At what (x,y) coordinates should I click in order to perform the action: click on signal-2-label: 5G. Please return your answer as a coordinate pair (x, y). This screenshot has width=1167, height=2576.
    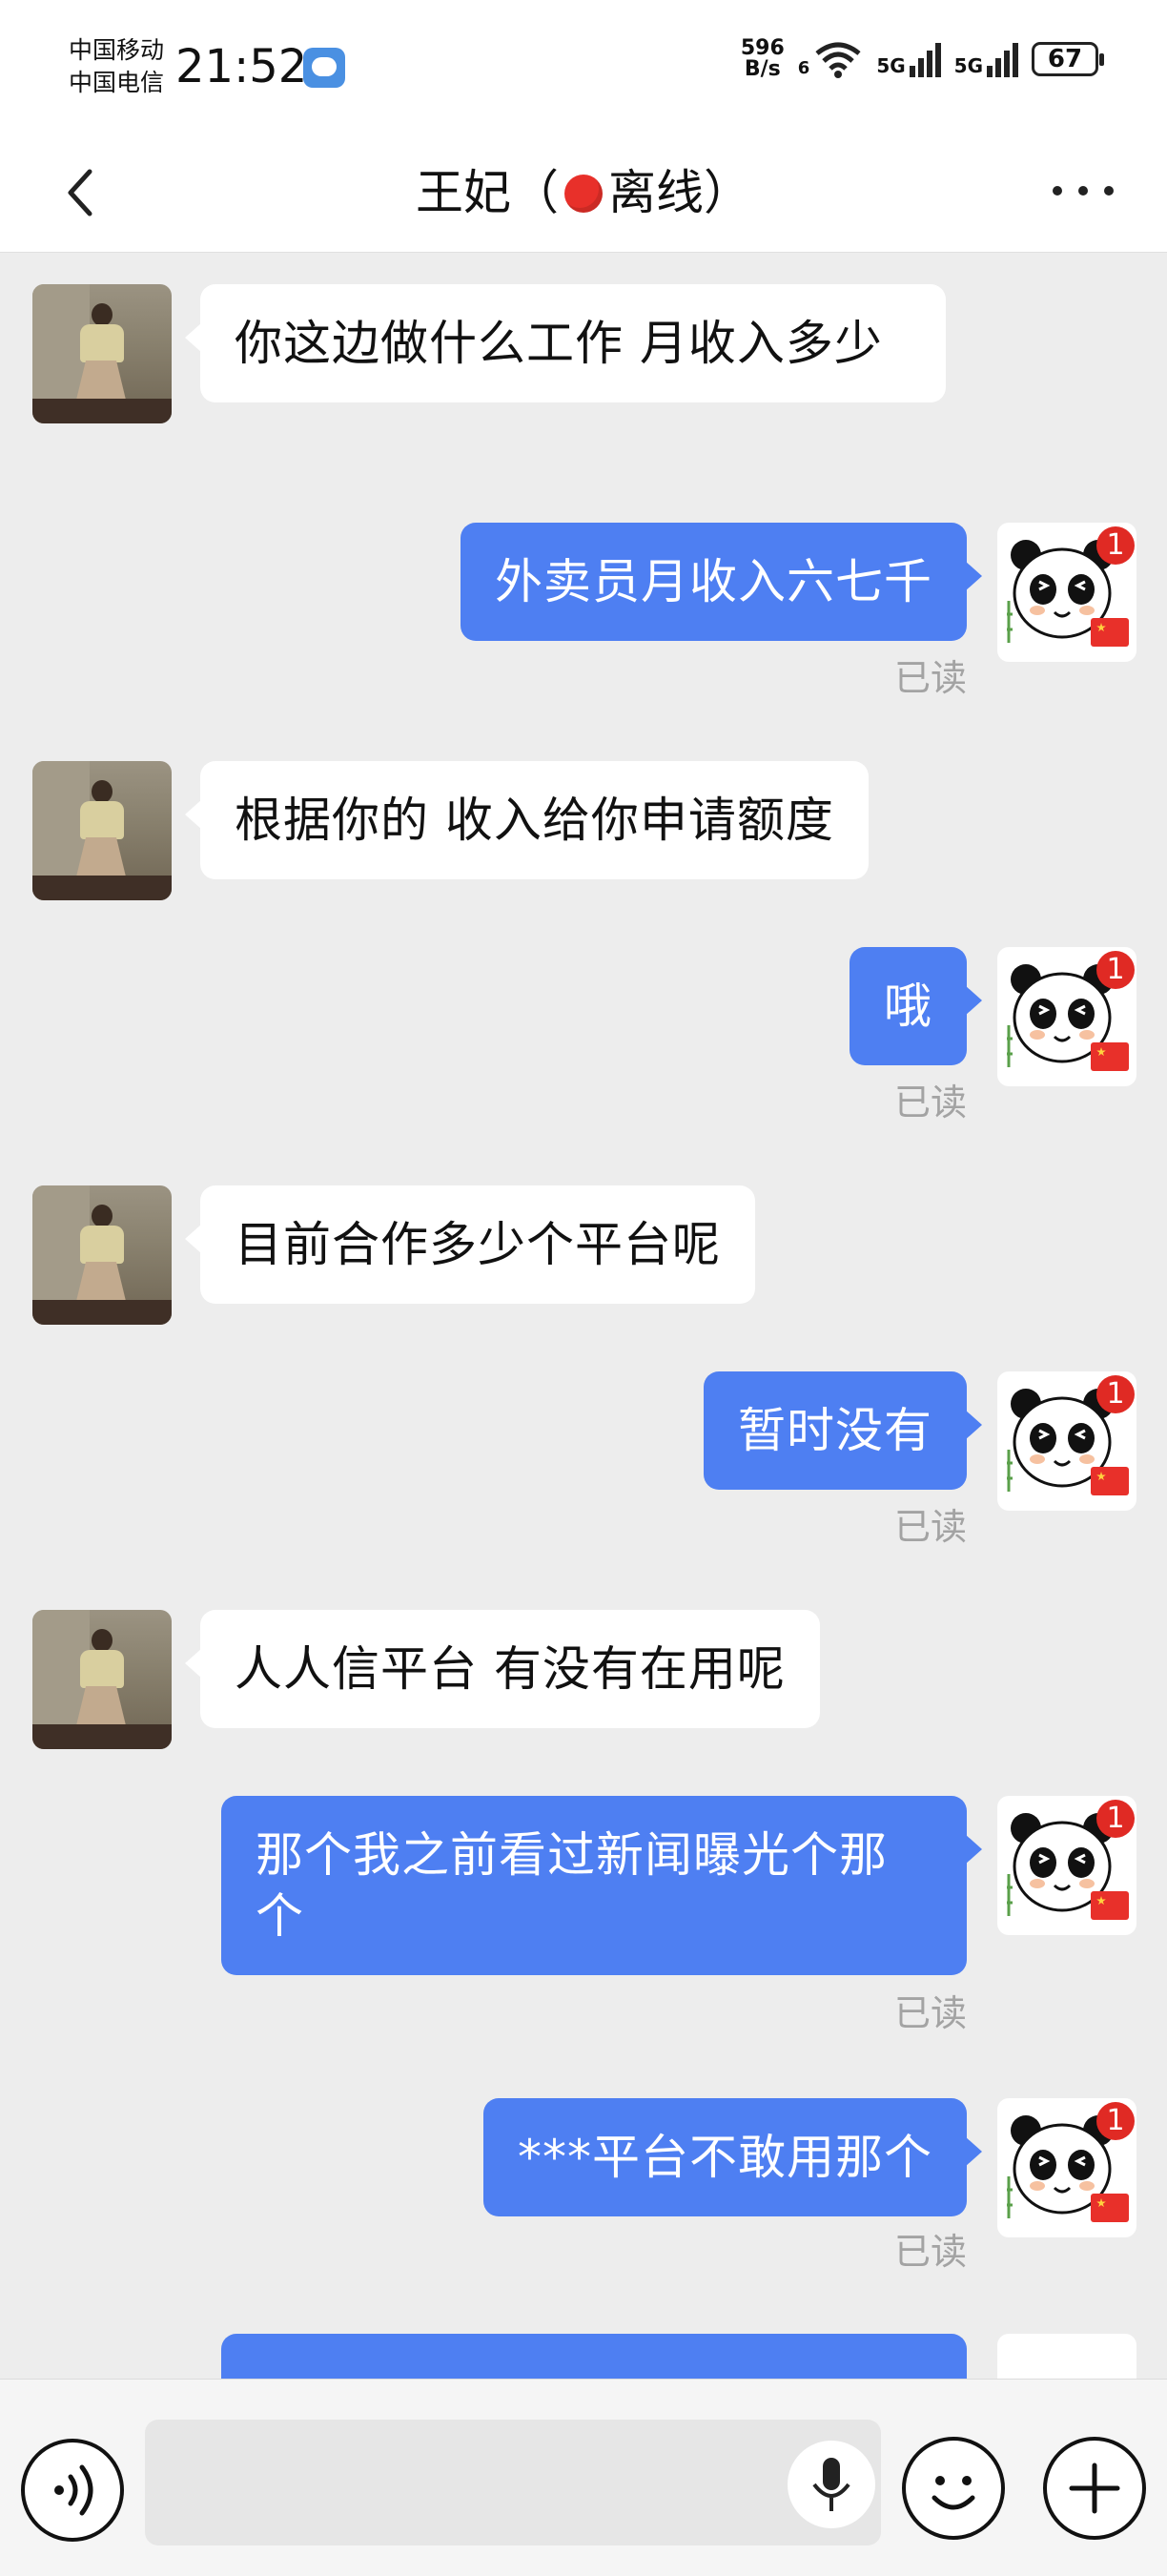
    Looking at the image, I should click on (968, 65).